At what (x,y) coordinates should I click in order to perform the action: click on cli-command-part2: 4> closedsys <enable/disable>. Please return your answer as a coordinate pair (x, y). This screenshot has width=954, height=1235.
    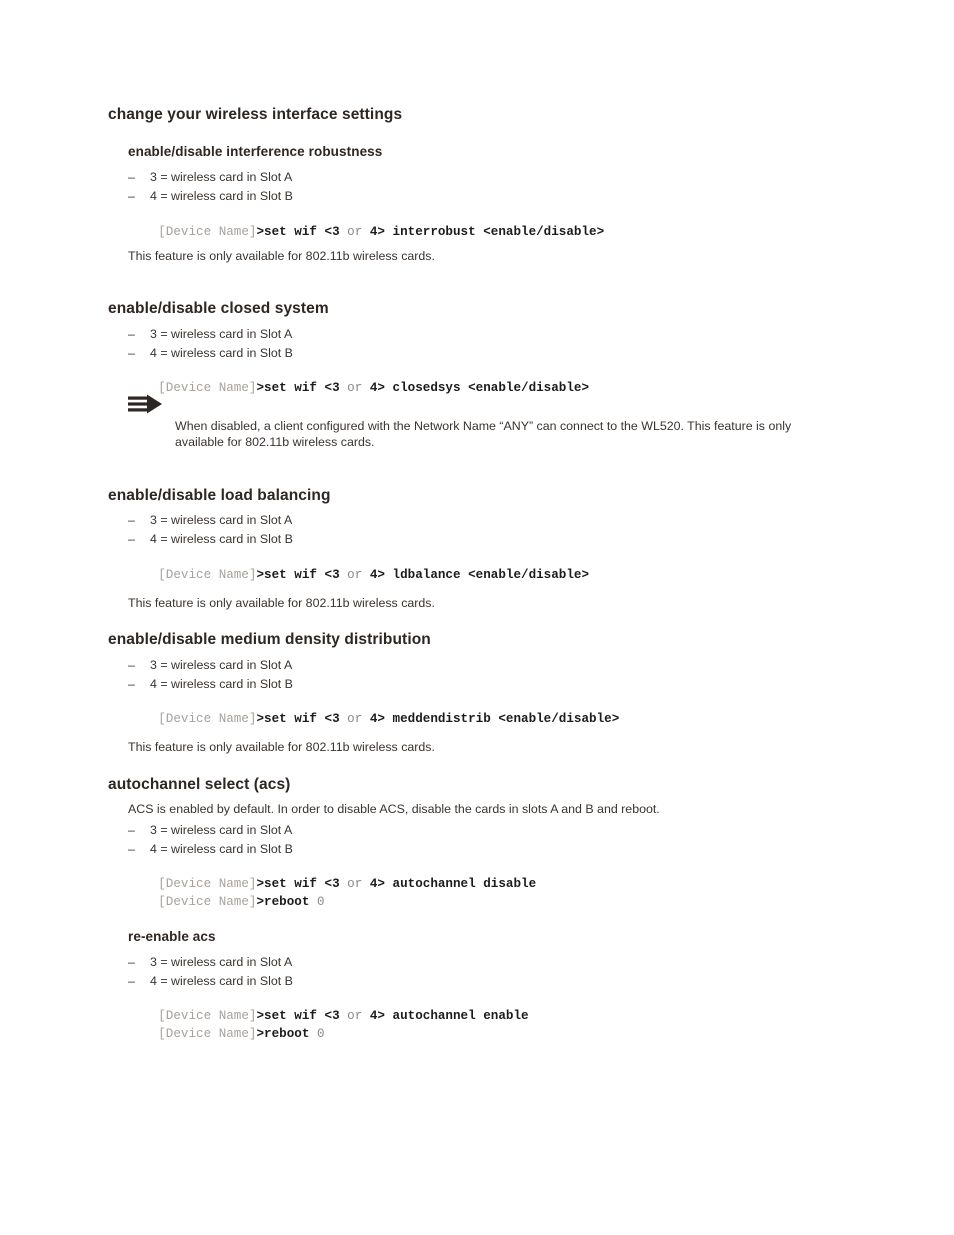
    Looking at the image, I should click on (479, 388).